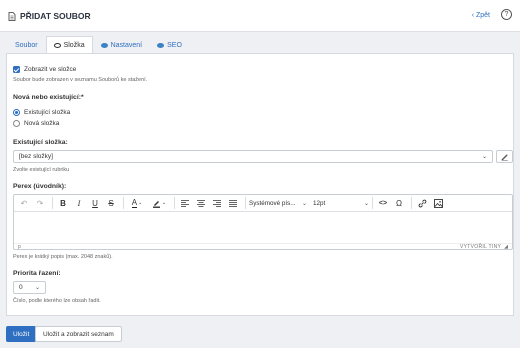 The height and width of the screenshot is (348, 520). What do you see at coordinates (74, 45) in the screenshot?
I see `tab-label: Složka` at bounding box center [74, 45].